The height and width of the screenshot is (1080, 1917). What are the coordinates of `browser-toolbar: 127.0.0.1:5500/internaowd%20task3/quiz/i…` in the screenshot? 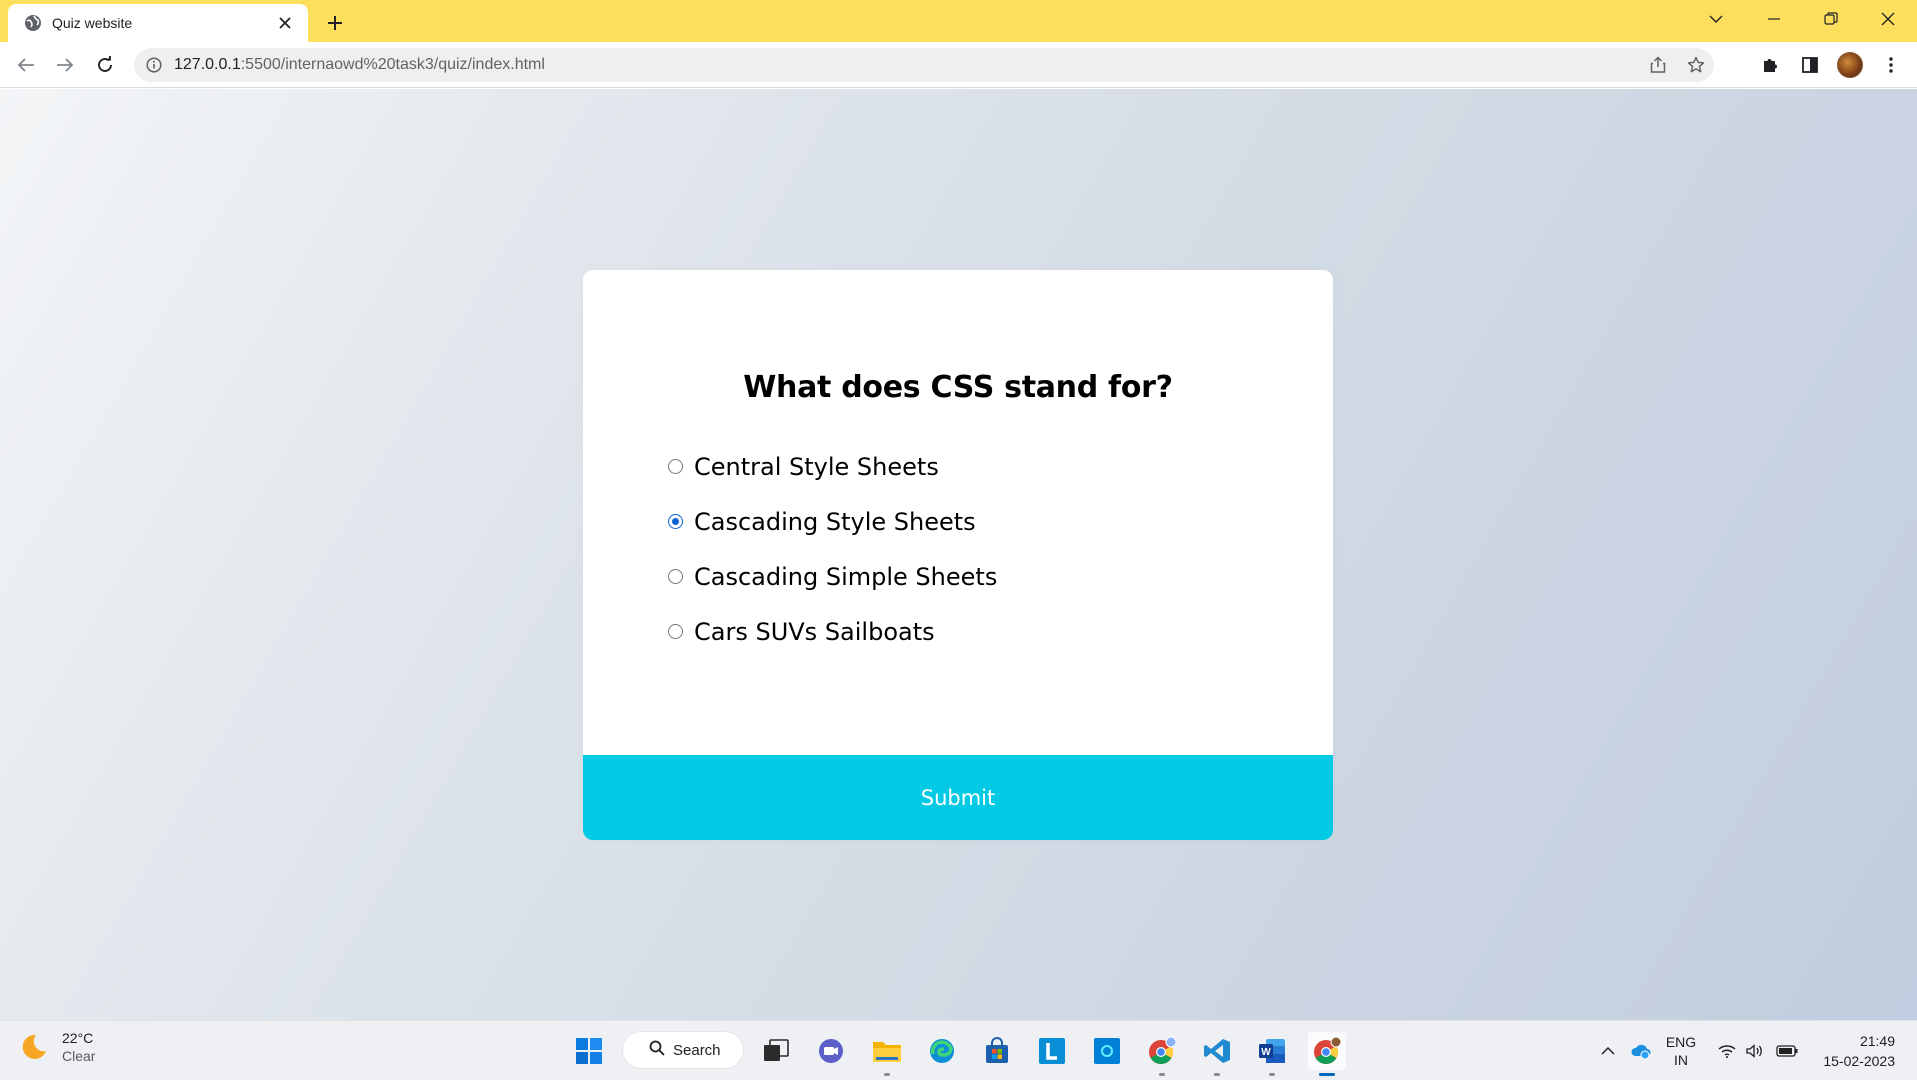 It's located at (958, 65).